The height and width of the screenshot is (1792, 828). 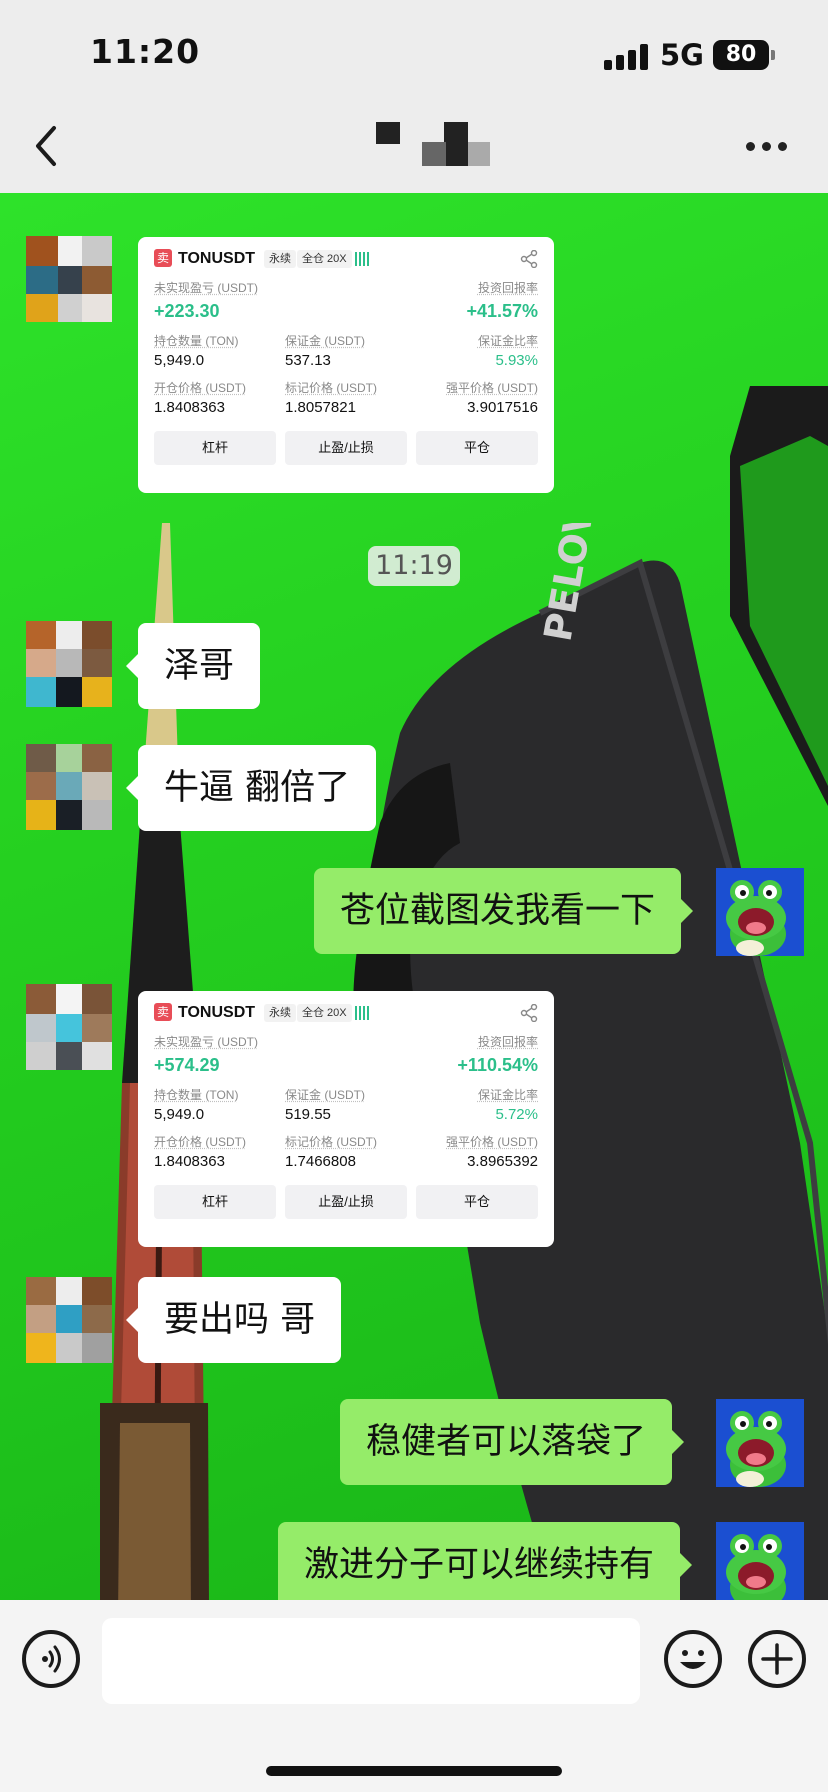 What do you see at coordinates (516, 360) in the screenshot?
I see `margin-ratio-value: 5.93%` at bounding box center [516, 360].